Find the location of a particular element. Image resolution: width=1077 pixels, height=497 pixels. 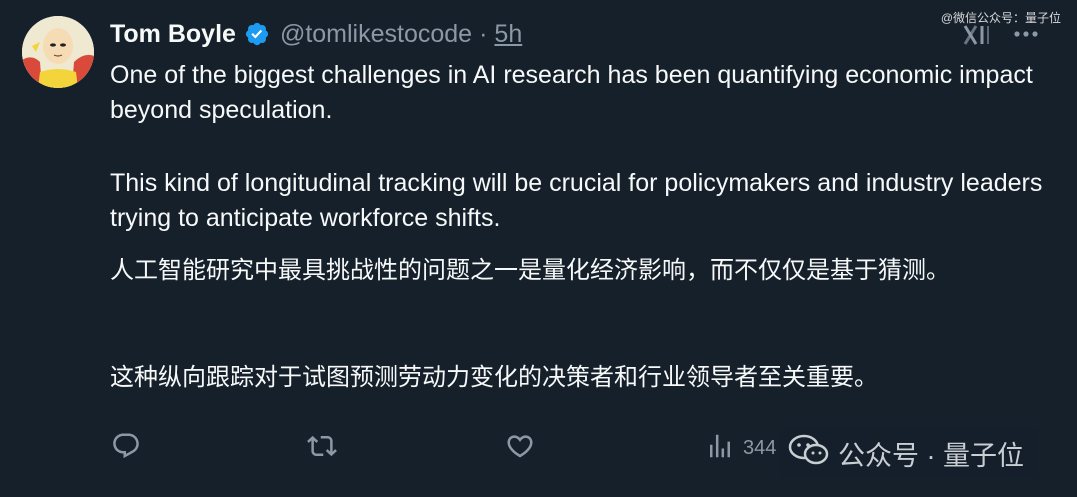

views-icon is located at coordinates (720, 448).